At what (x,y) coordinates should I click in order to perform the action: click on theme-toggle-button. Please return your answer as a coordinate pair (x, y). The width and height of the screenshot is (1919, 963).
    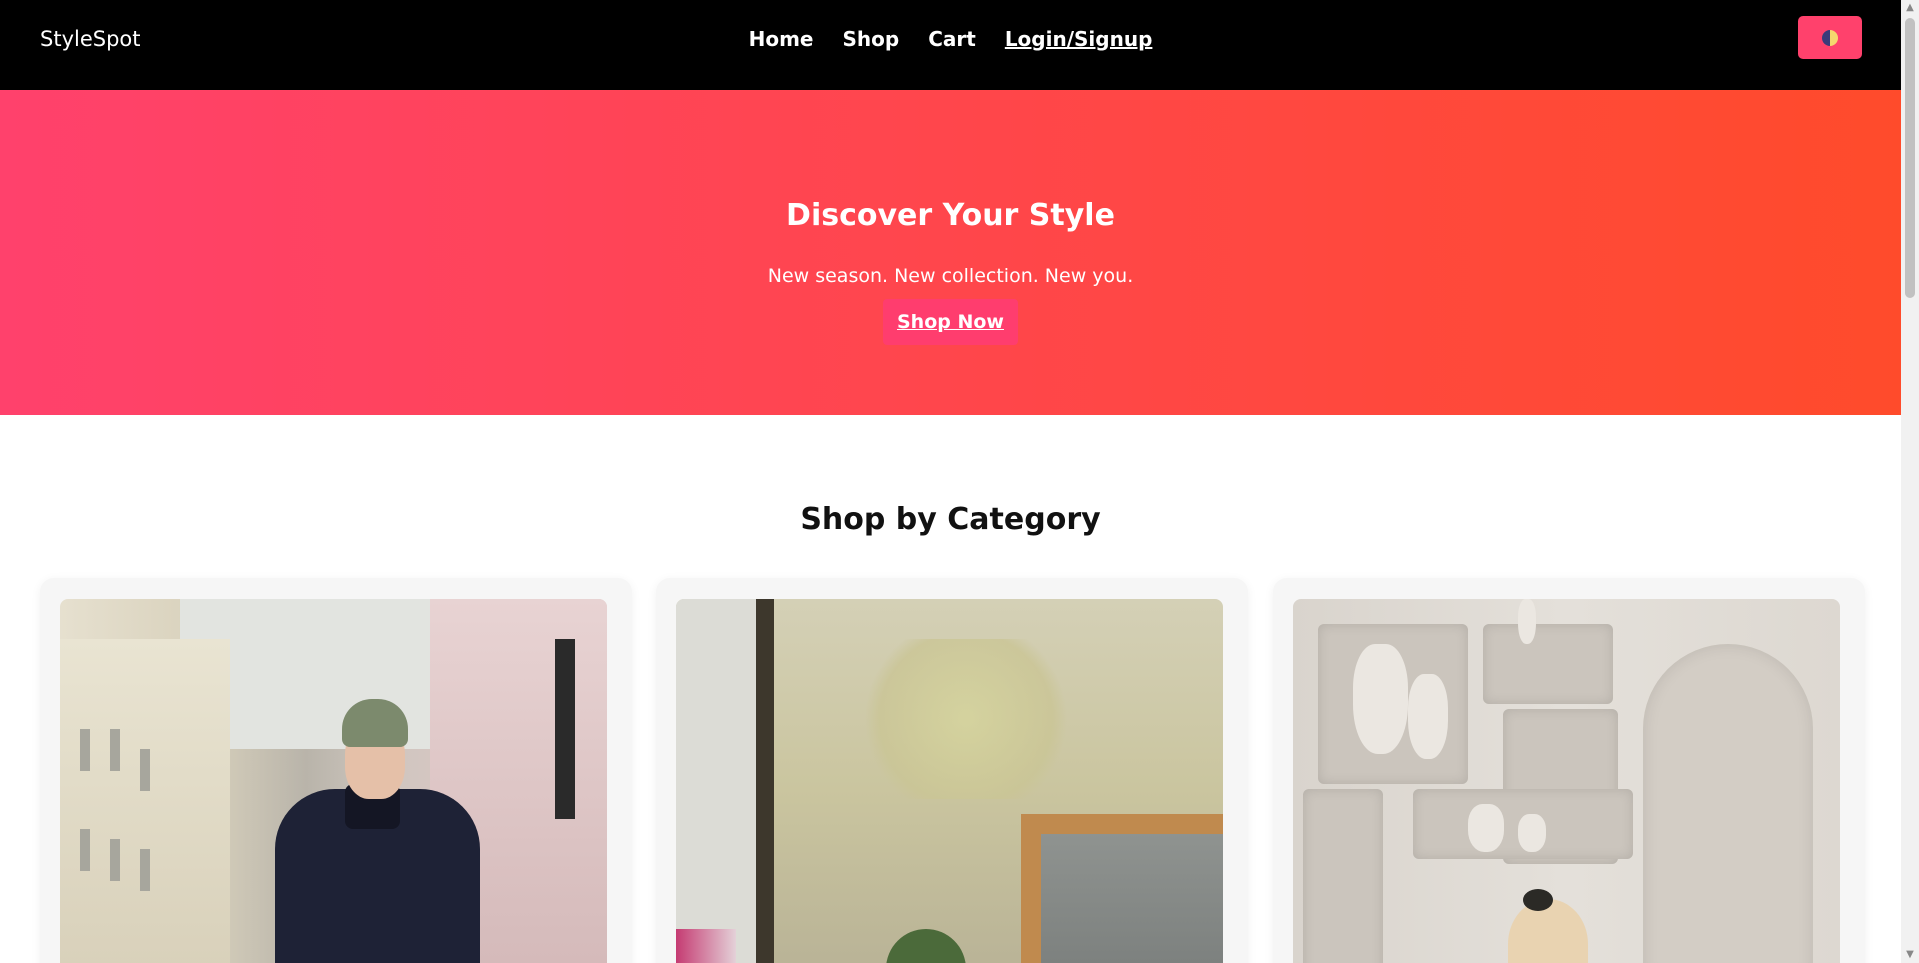
    Looking at the image, I should click on (1830, 37).